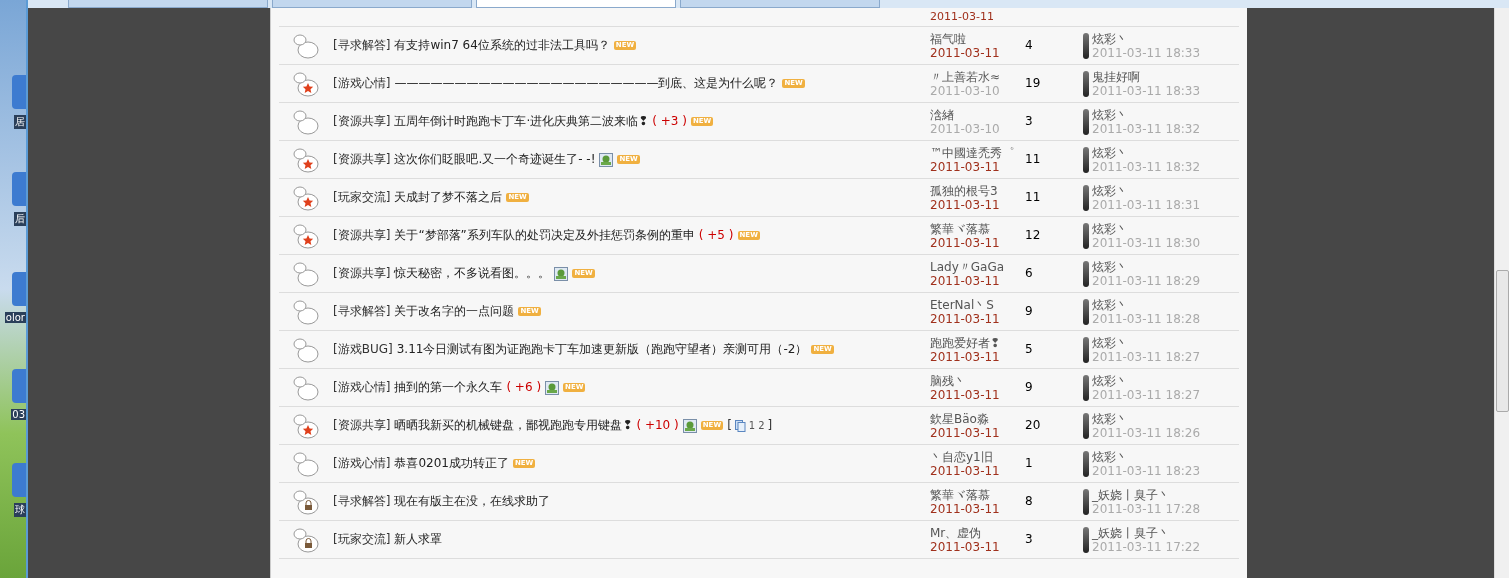 The image size is (1509, 578). Describe the element at coordinates (976, 266) in the screenshot. I see `thread-author: Lady〃GaGa` at that location.